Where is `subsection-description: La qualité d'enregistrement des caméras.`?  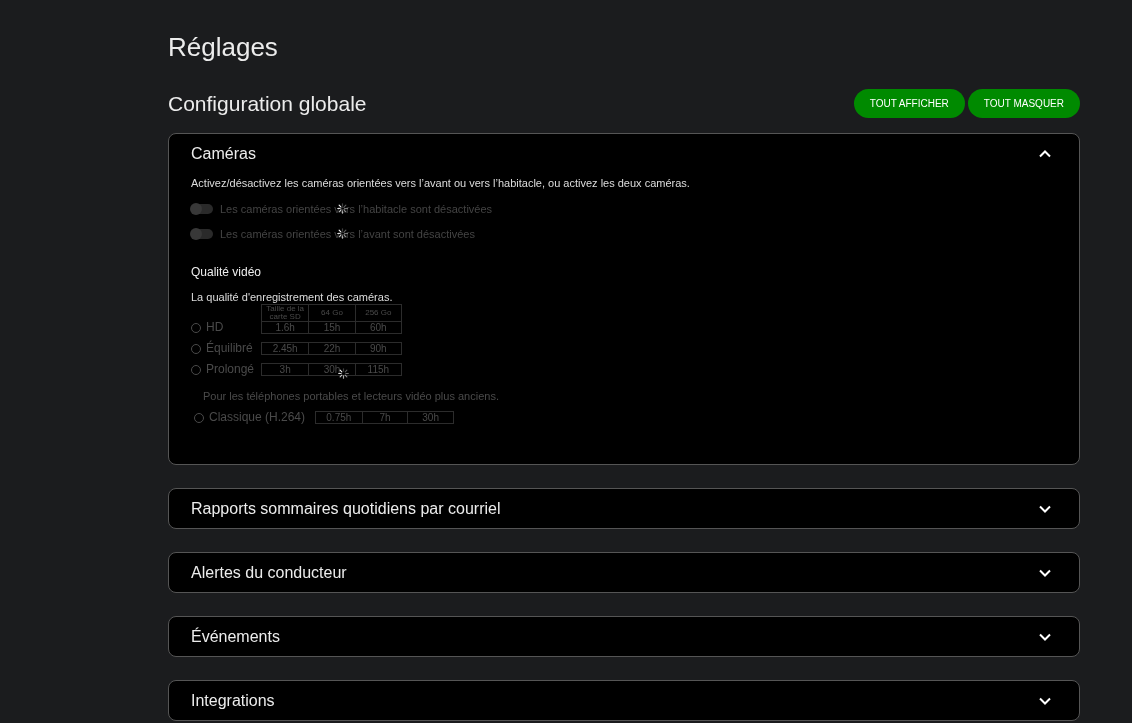
subsection-description: La qualité d'enregistrement des caméras. is located at coordinates (292, 297).